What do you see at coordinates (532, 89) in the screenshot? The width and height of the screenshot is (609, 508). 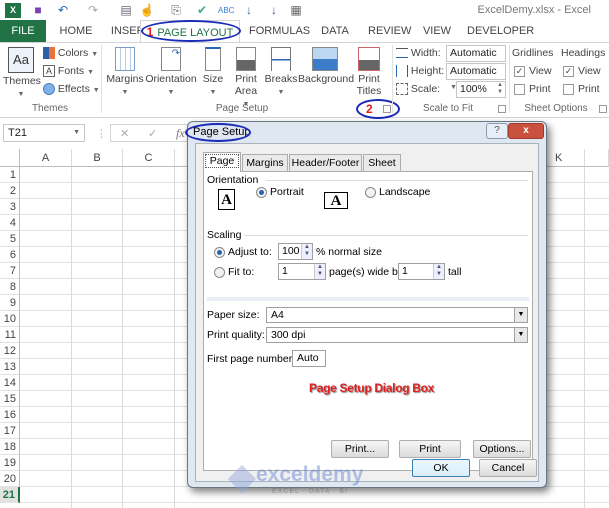 I see `gridlines-print-checkbox: Print` at bounding box center [532, 89].